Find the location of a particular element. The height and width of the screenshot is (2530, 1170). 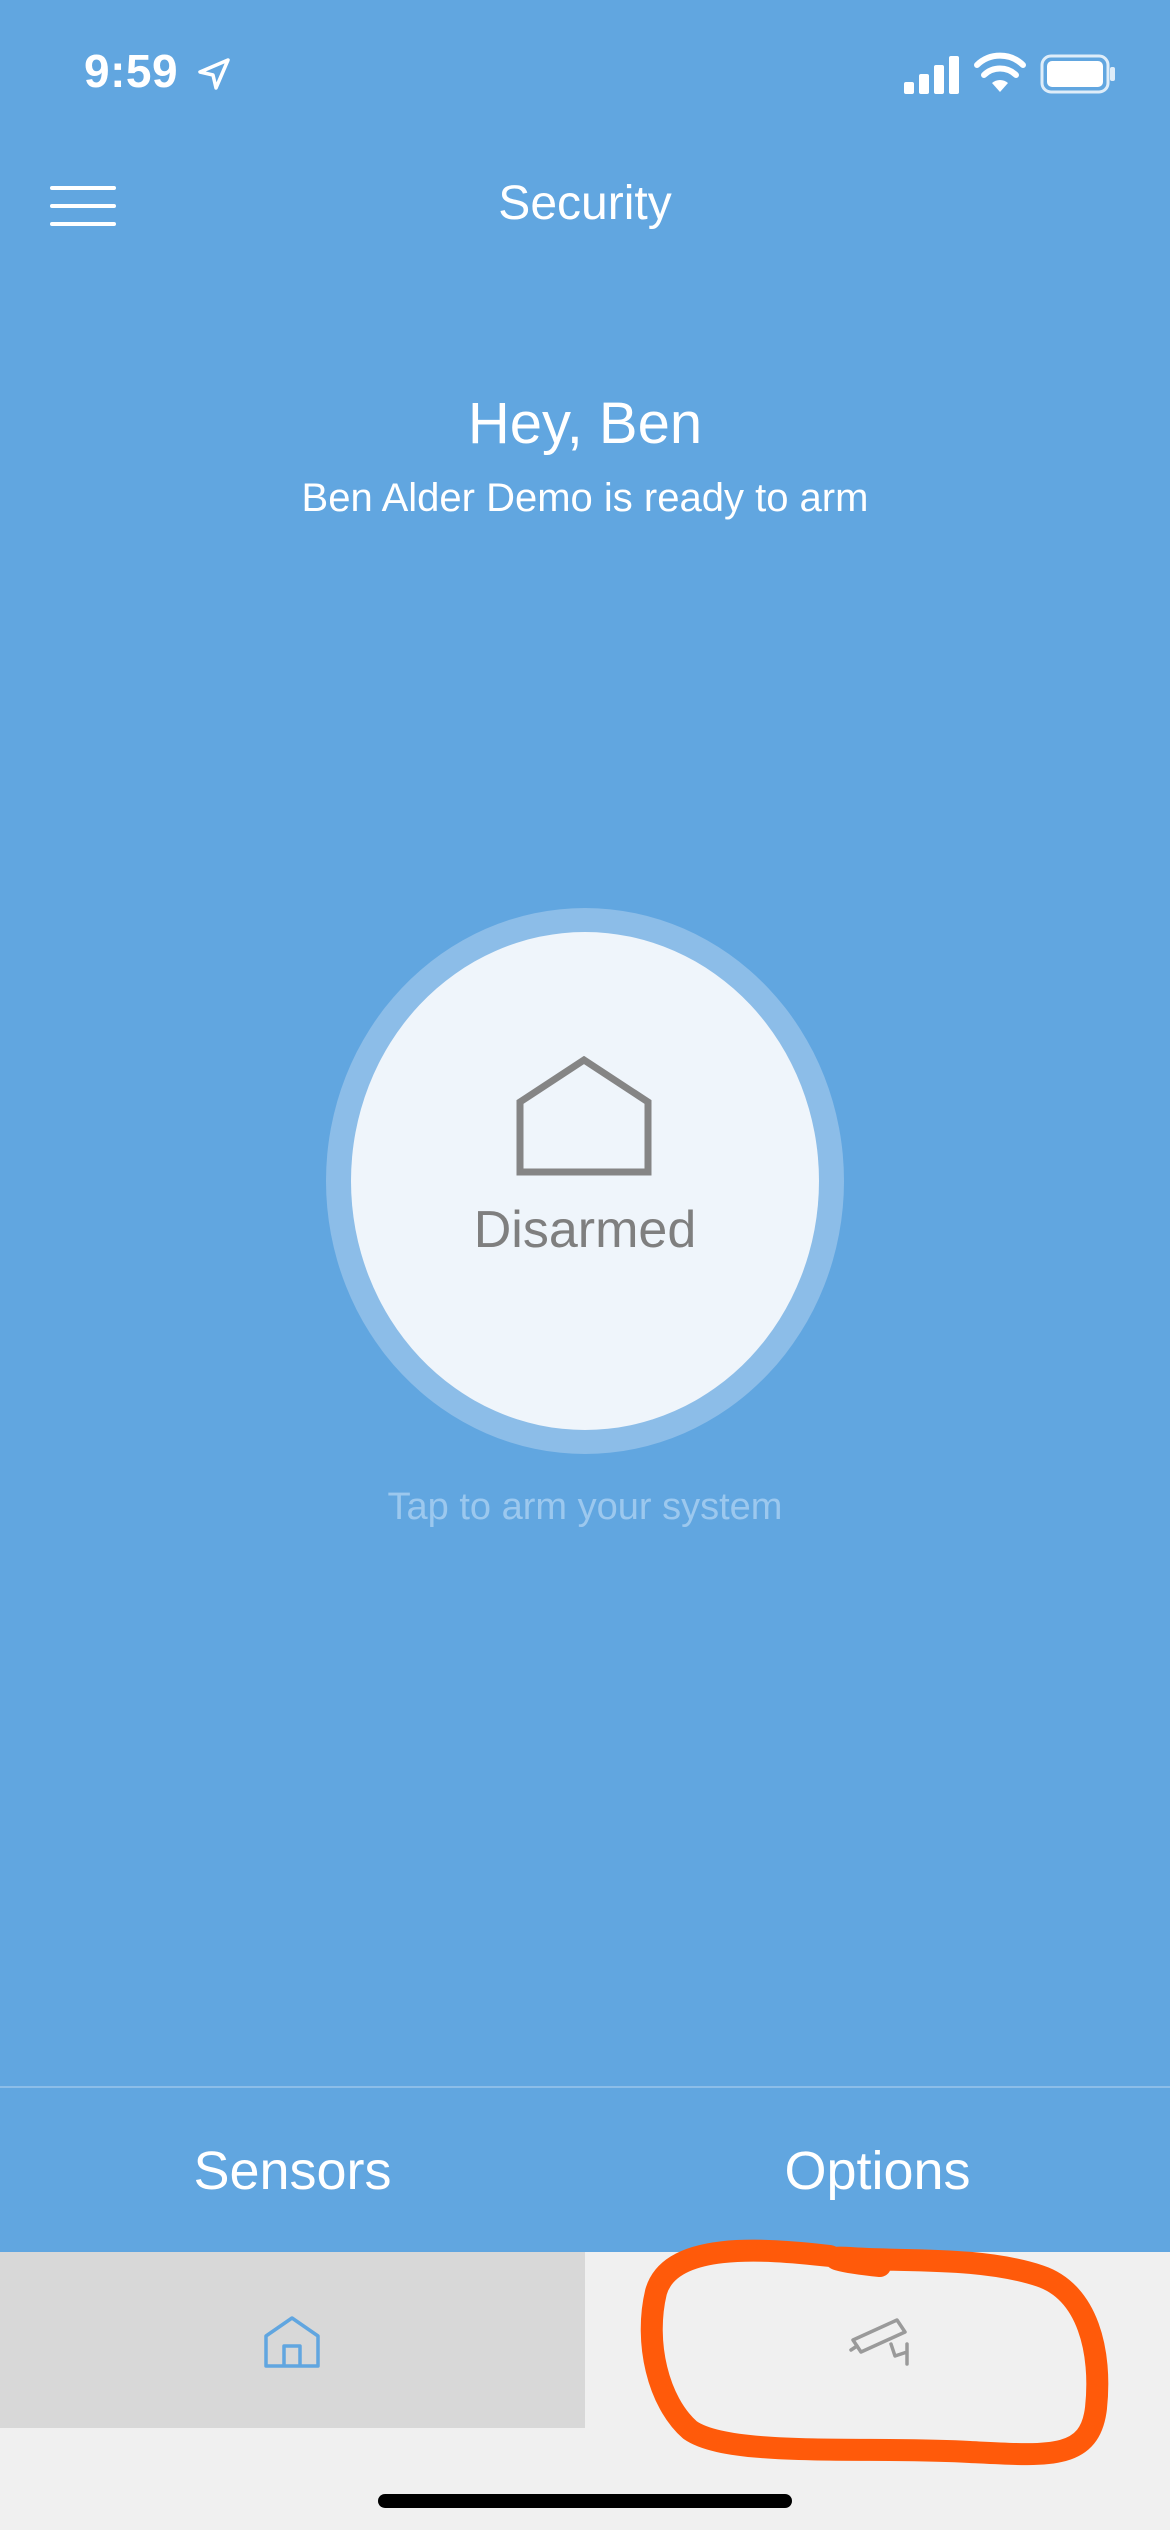

wifi-icon is located at coordinates (1000, 72).